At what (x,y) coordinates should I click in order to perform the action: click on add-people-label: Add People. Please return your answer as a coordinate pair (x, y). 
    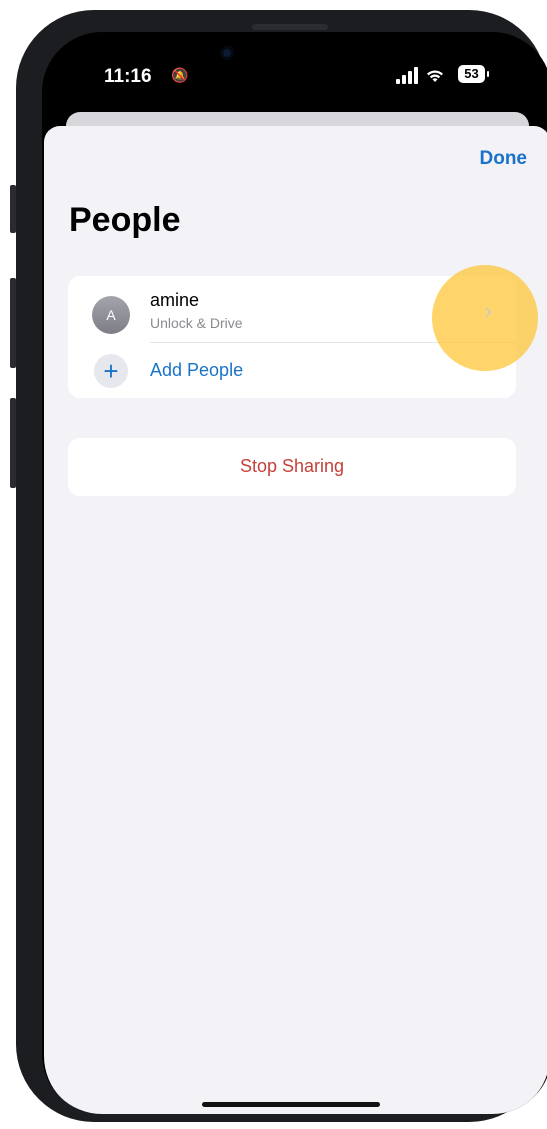
    Looking at the image, I should click on (197, 370).